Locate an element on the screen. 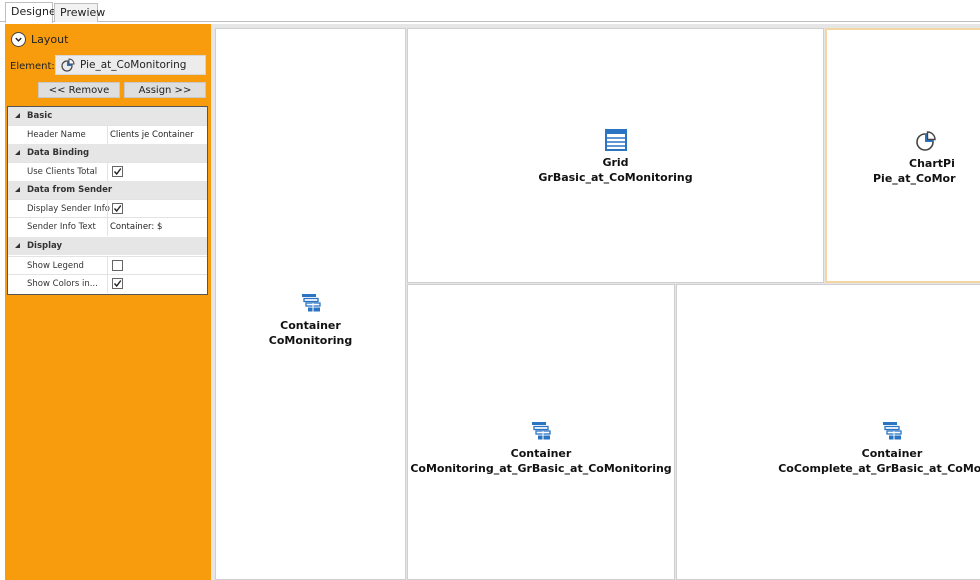 The width and height of the screenshot is (980, 580). pane-chart-pie: ChartPi Pie_at_CoMor is located at coordinates (902, 155).